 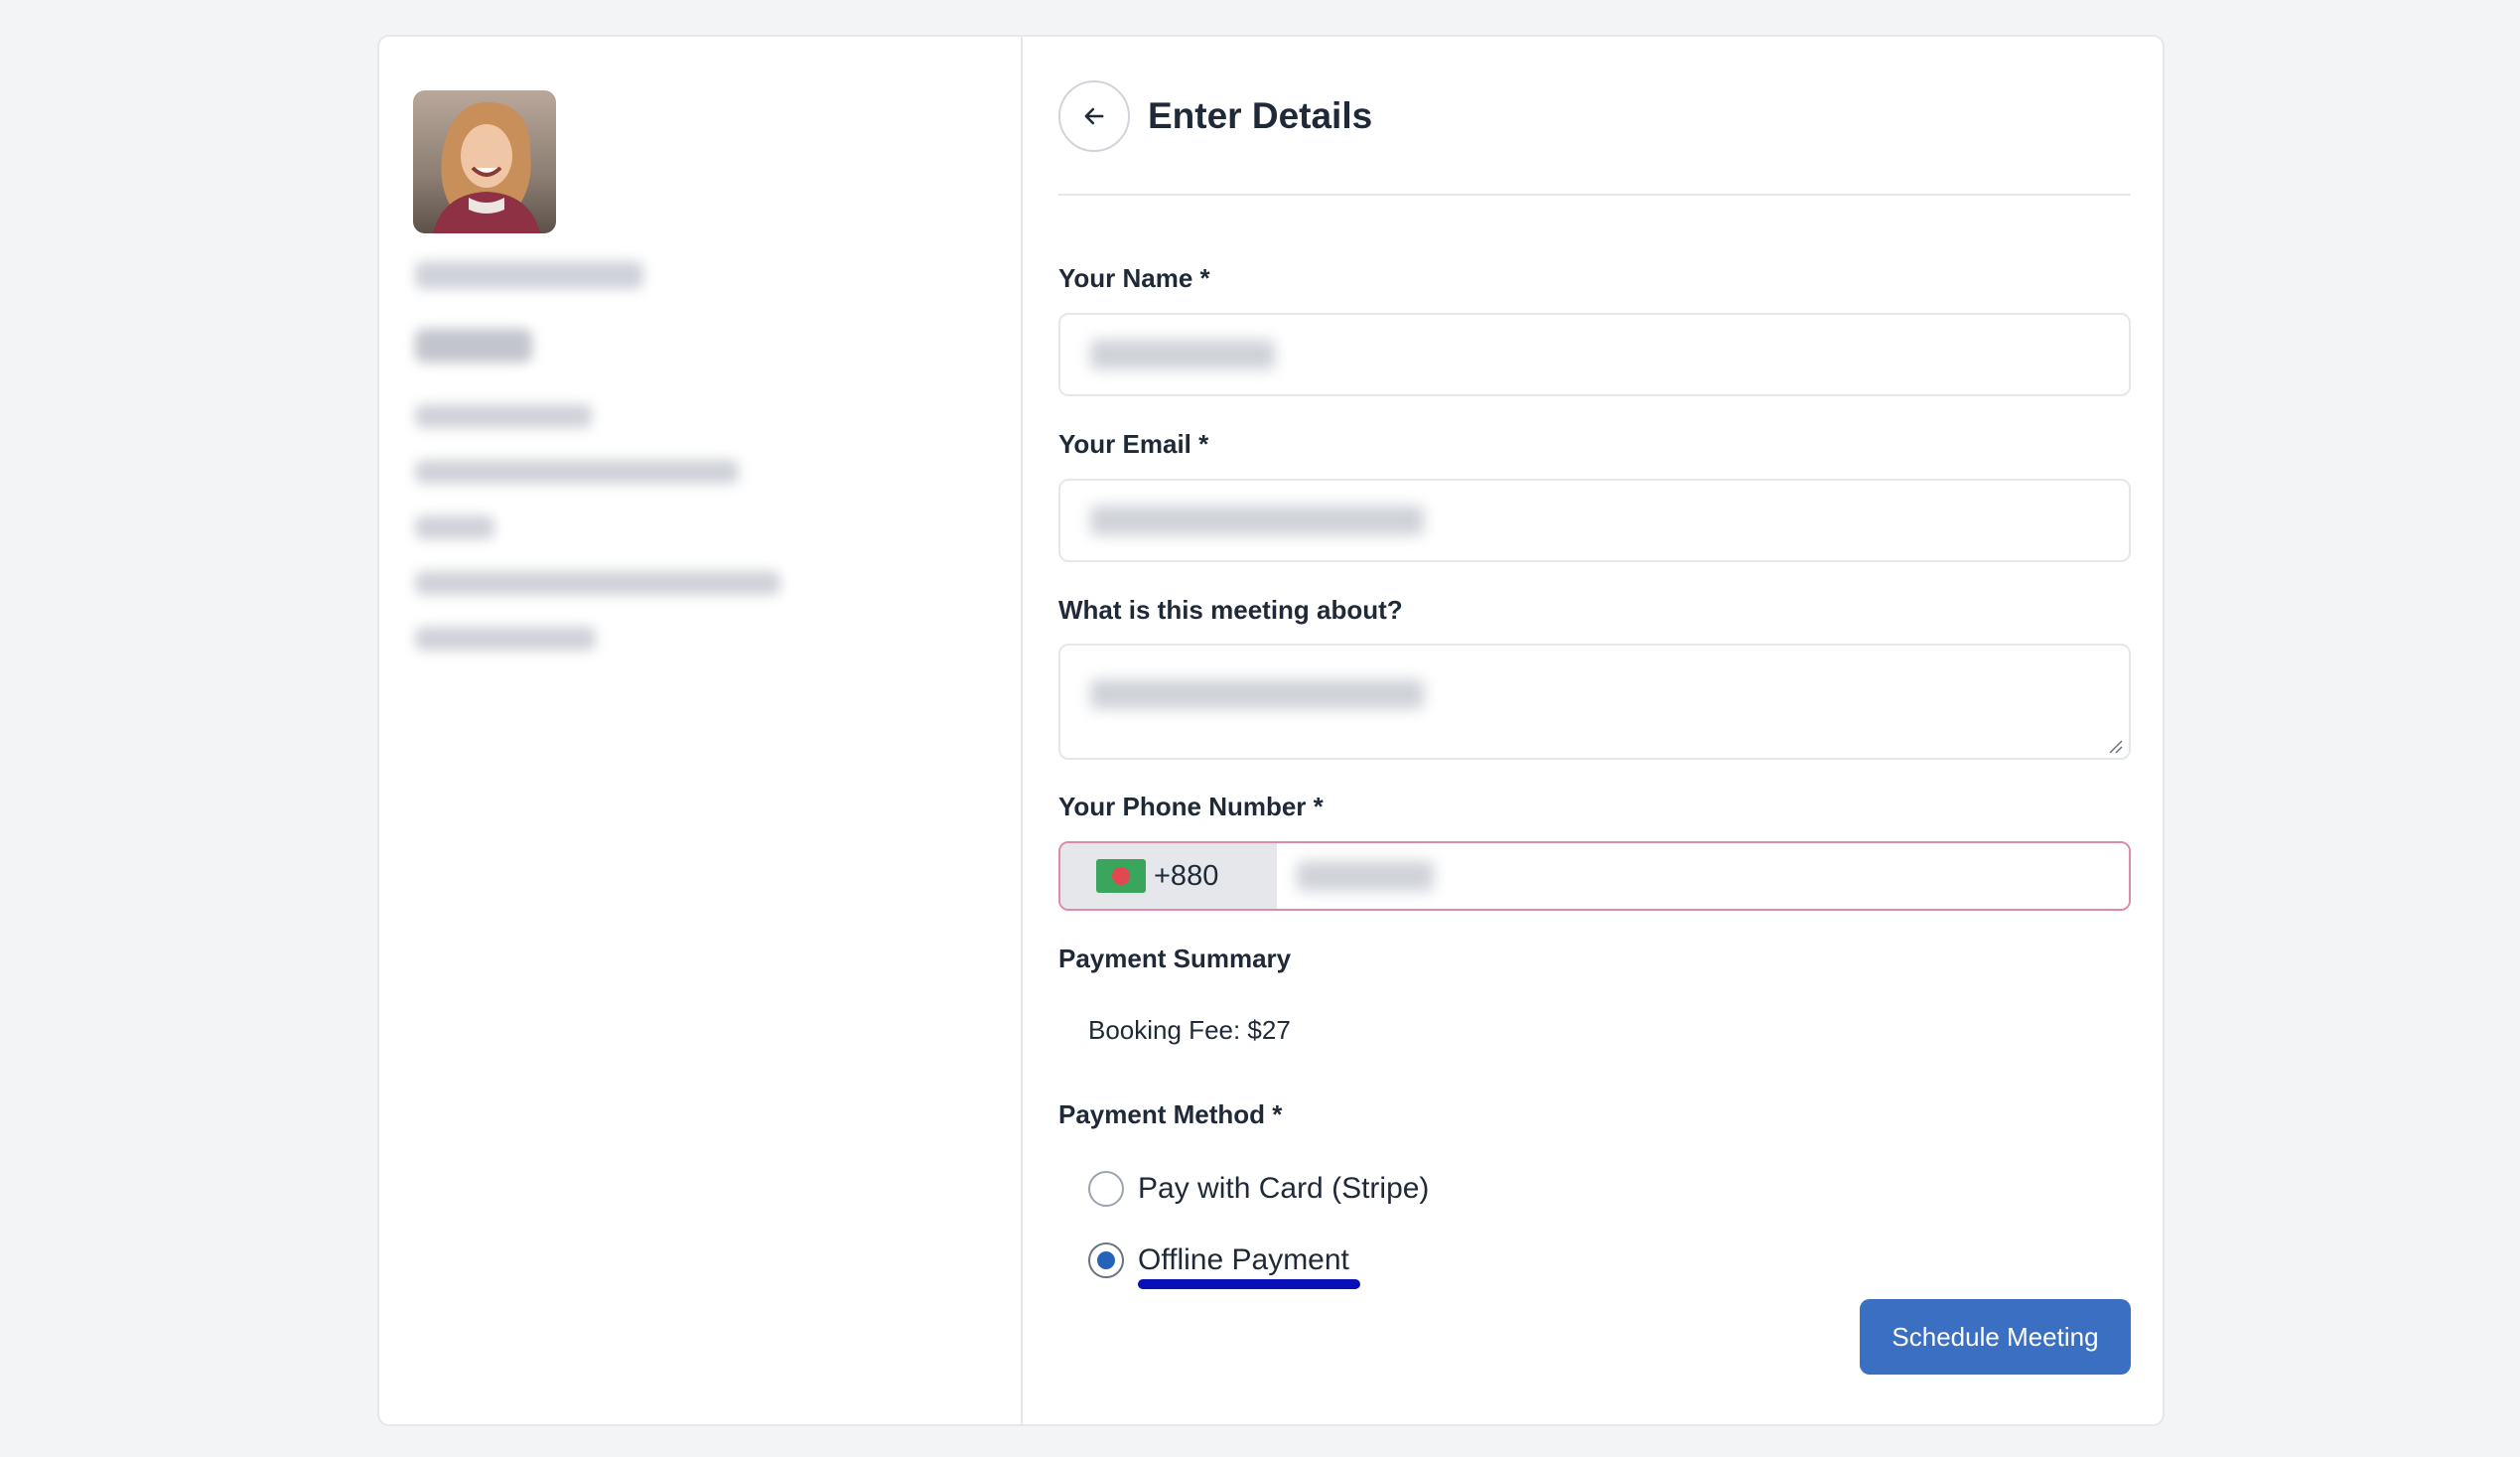 I want to click on dial-code: +880, so click(x=1186, y=875).